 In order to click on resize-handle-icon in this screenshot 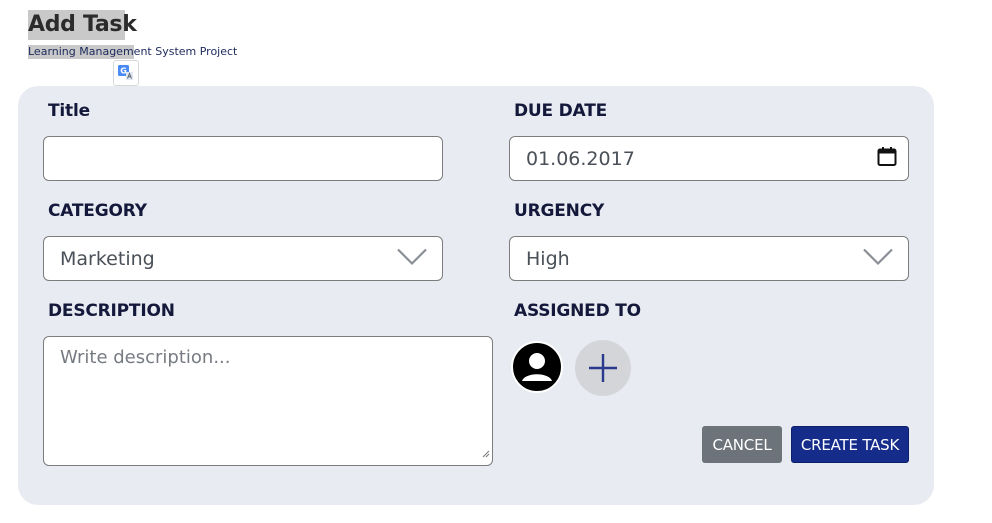, I will do `click(485, 452)`.